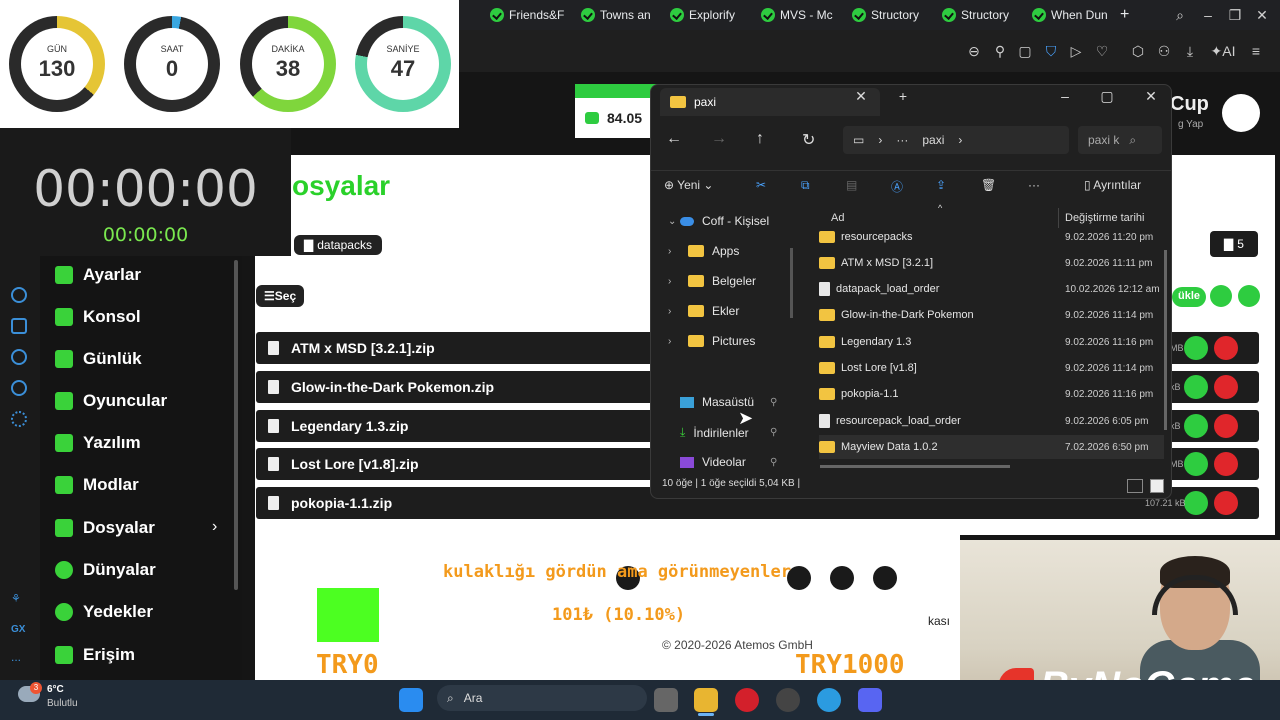 The image size is (1280, 720). What do you see at coordinates (770, 102) in the screenshot?
I see `explorer-tab: paxi` at bounding box center [770, 102].